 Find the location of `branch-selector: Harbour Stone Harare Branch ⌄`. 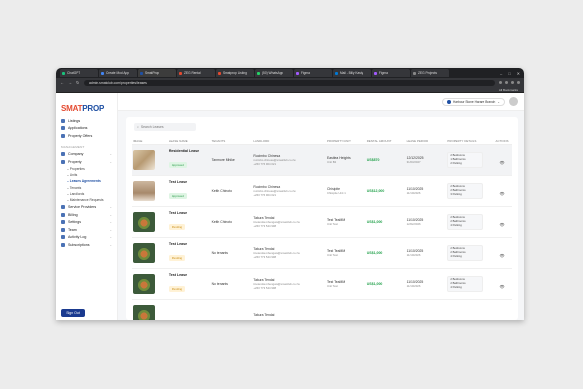

branch-selector: Harbour Stone Harare Branch ⌄ is located at coordinates (473, 101).